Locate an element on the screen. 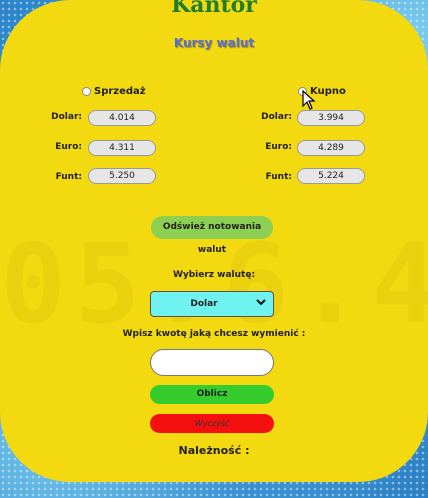 The width and height of the screenshot is (428, 498). sell-radio: Sprzedaż is located at coordinates (114, 91).